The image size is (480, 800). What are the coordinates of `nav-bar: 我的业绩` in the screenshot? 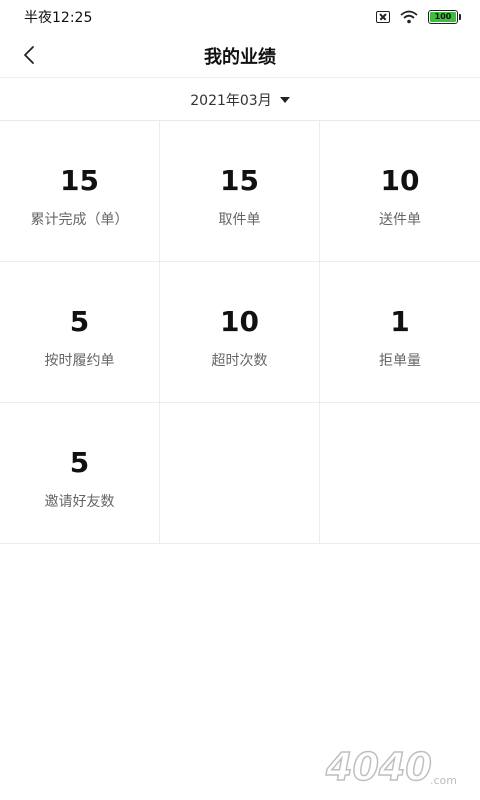 It's located at (240, 56).